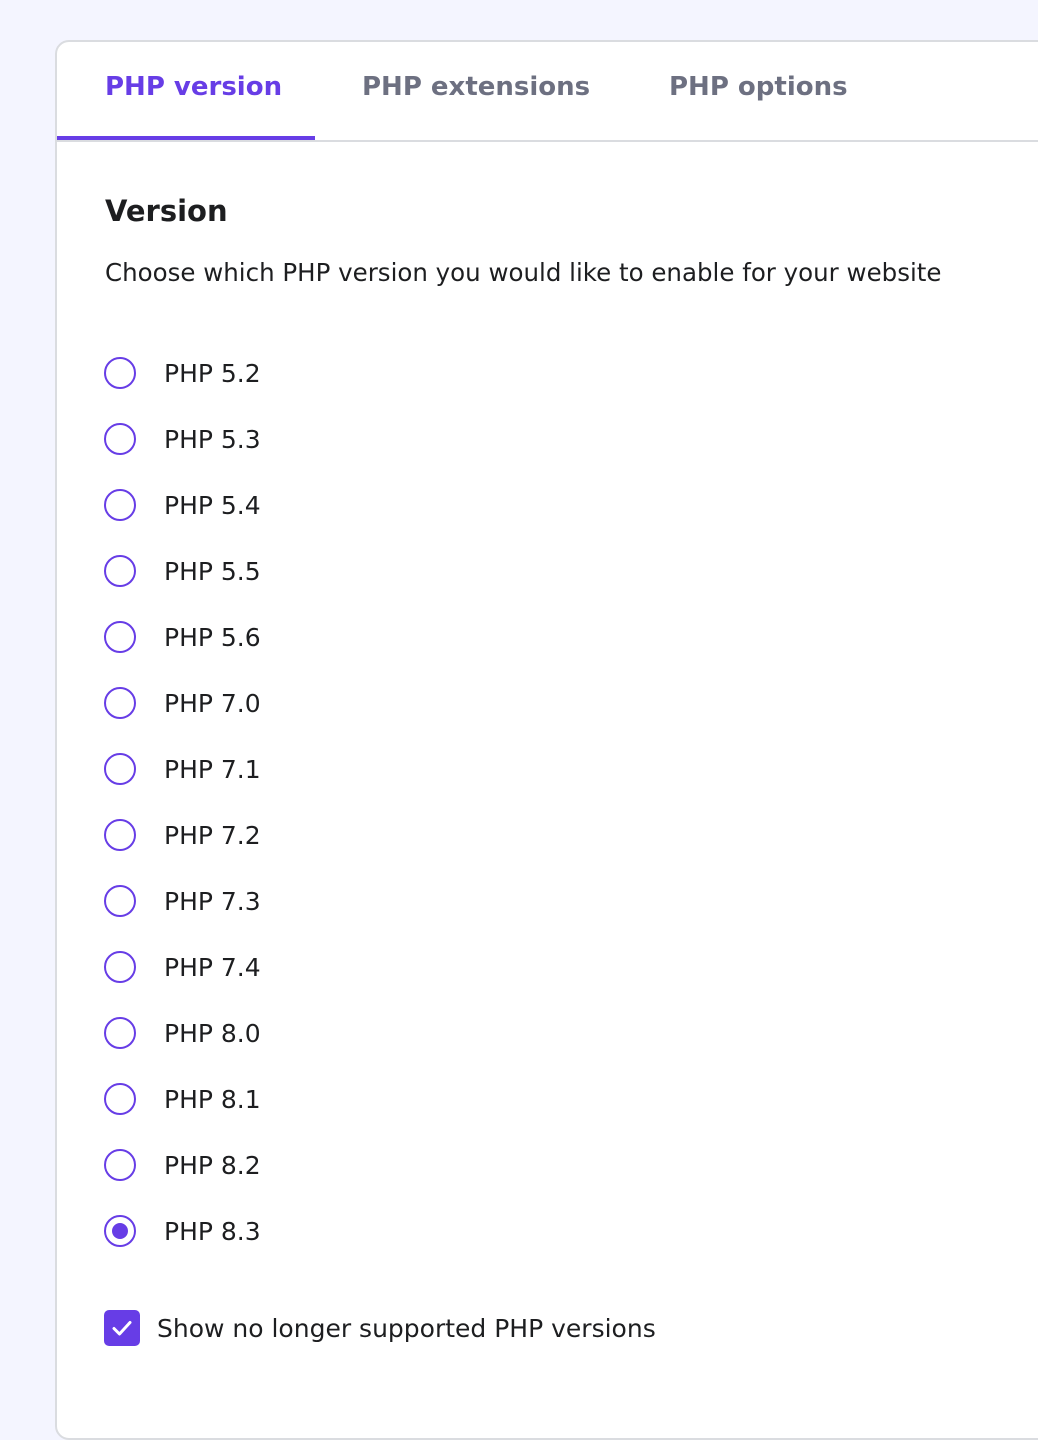 This screenshot has width=1038, height=1440. I want to click on radio-label: PHP 5.6, so click(212, 637).